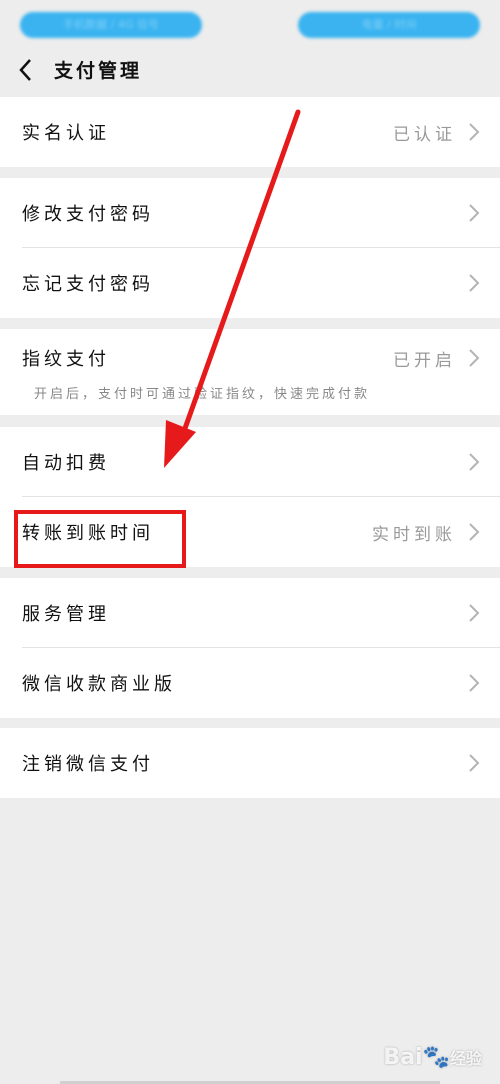  What do you see at coordinates (403, 1057) in the screenshot?
I see `watermark-brand: Bai` at bounding box center [403, 1057].